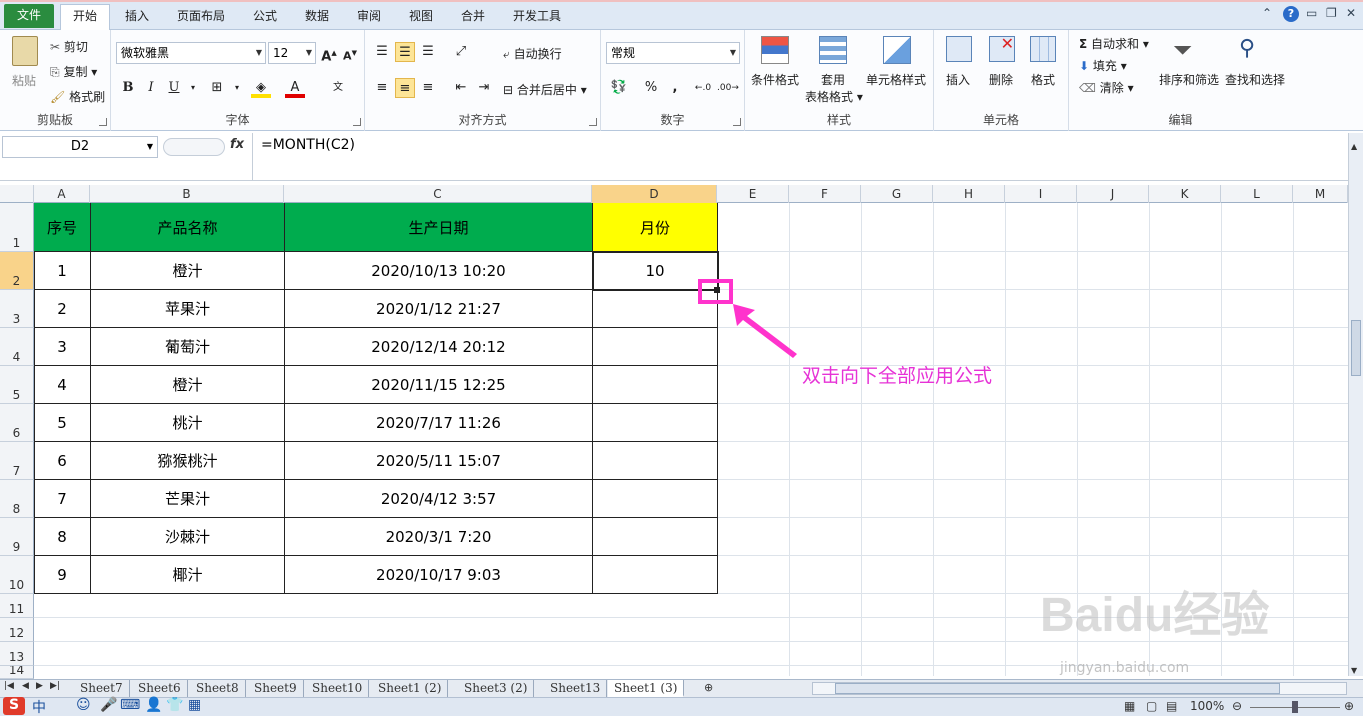 The image size is (1363, 717). What do you see at coordinates (62, 194) in the screenshot?
I see `column-header: A` at bounding box center [62, 194].